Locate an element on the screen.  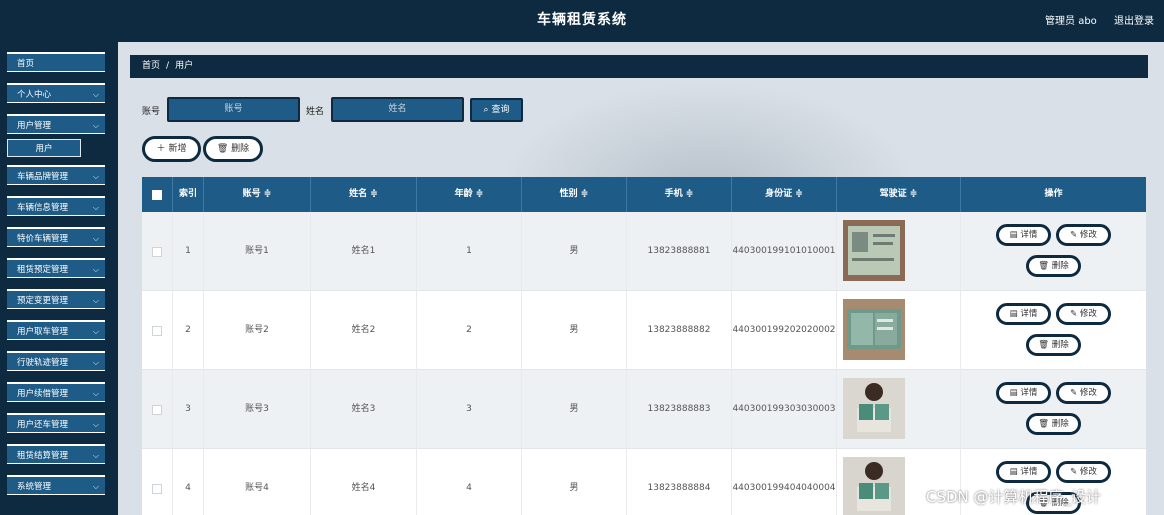
sidebar-item-vehicle-info: 车辆信息管理 ⌵ is located at coordinates (56, 206).